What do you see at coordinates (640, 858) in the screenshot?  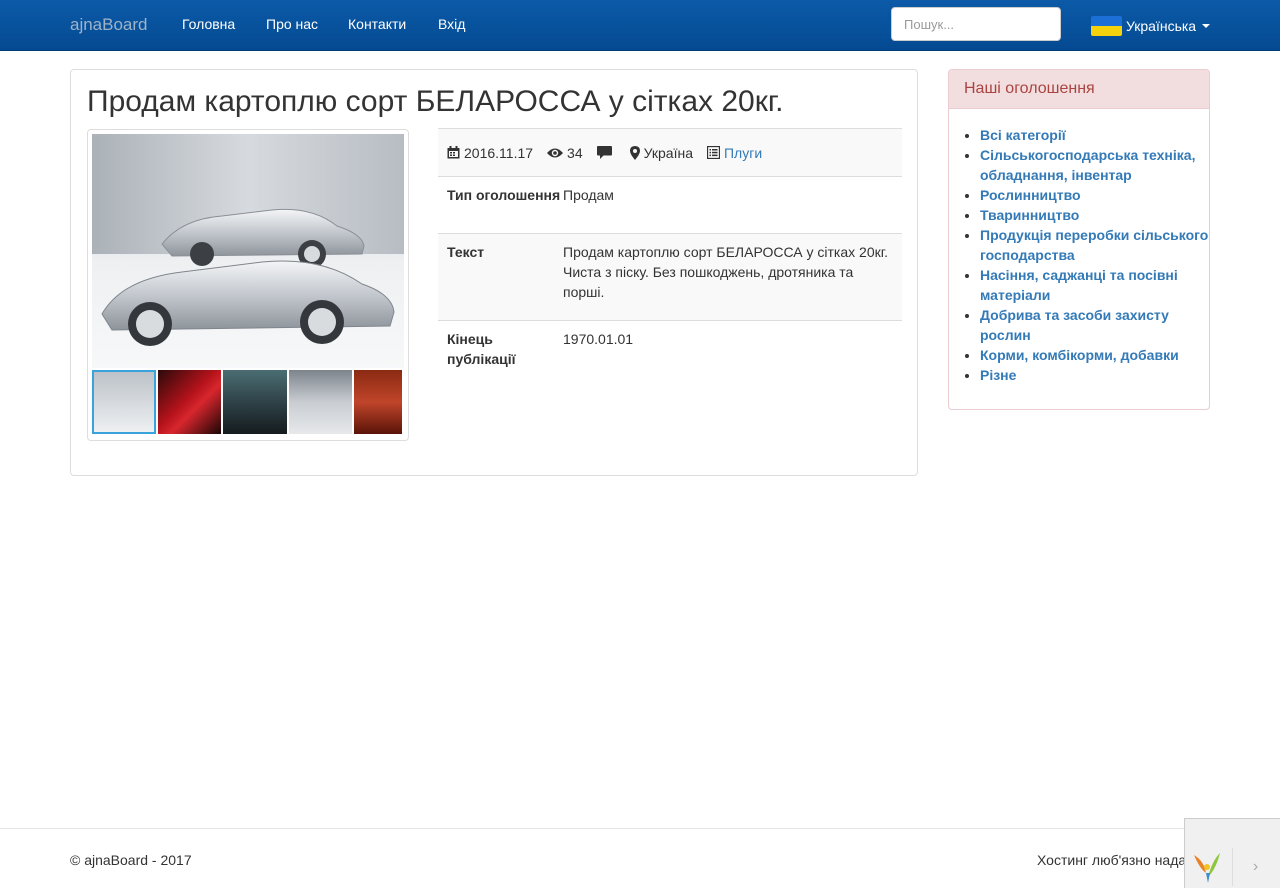 I see `page-footer: © ajnaBoard - 2017 Хостинг люб'язно нада` at bounding box center [640, 858].